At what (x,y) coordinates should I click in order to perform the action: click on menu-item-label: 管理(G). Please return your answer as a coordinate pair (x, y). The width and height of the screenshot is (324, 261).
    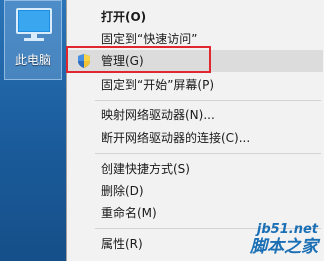
    Looking at the image, I should click on (122, 61).